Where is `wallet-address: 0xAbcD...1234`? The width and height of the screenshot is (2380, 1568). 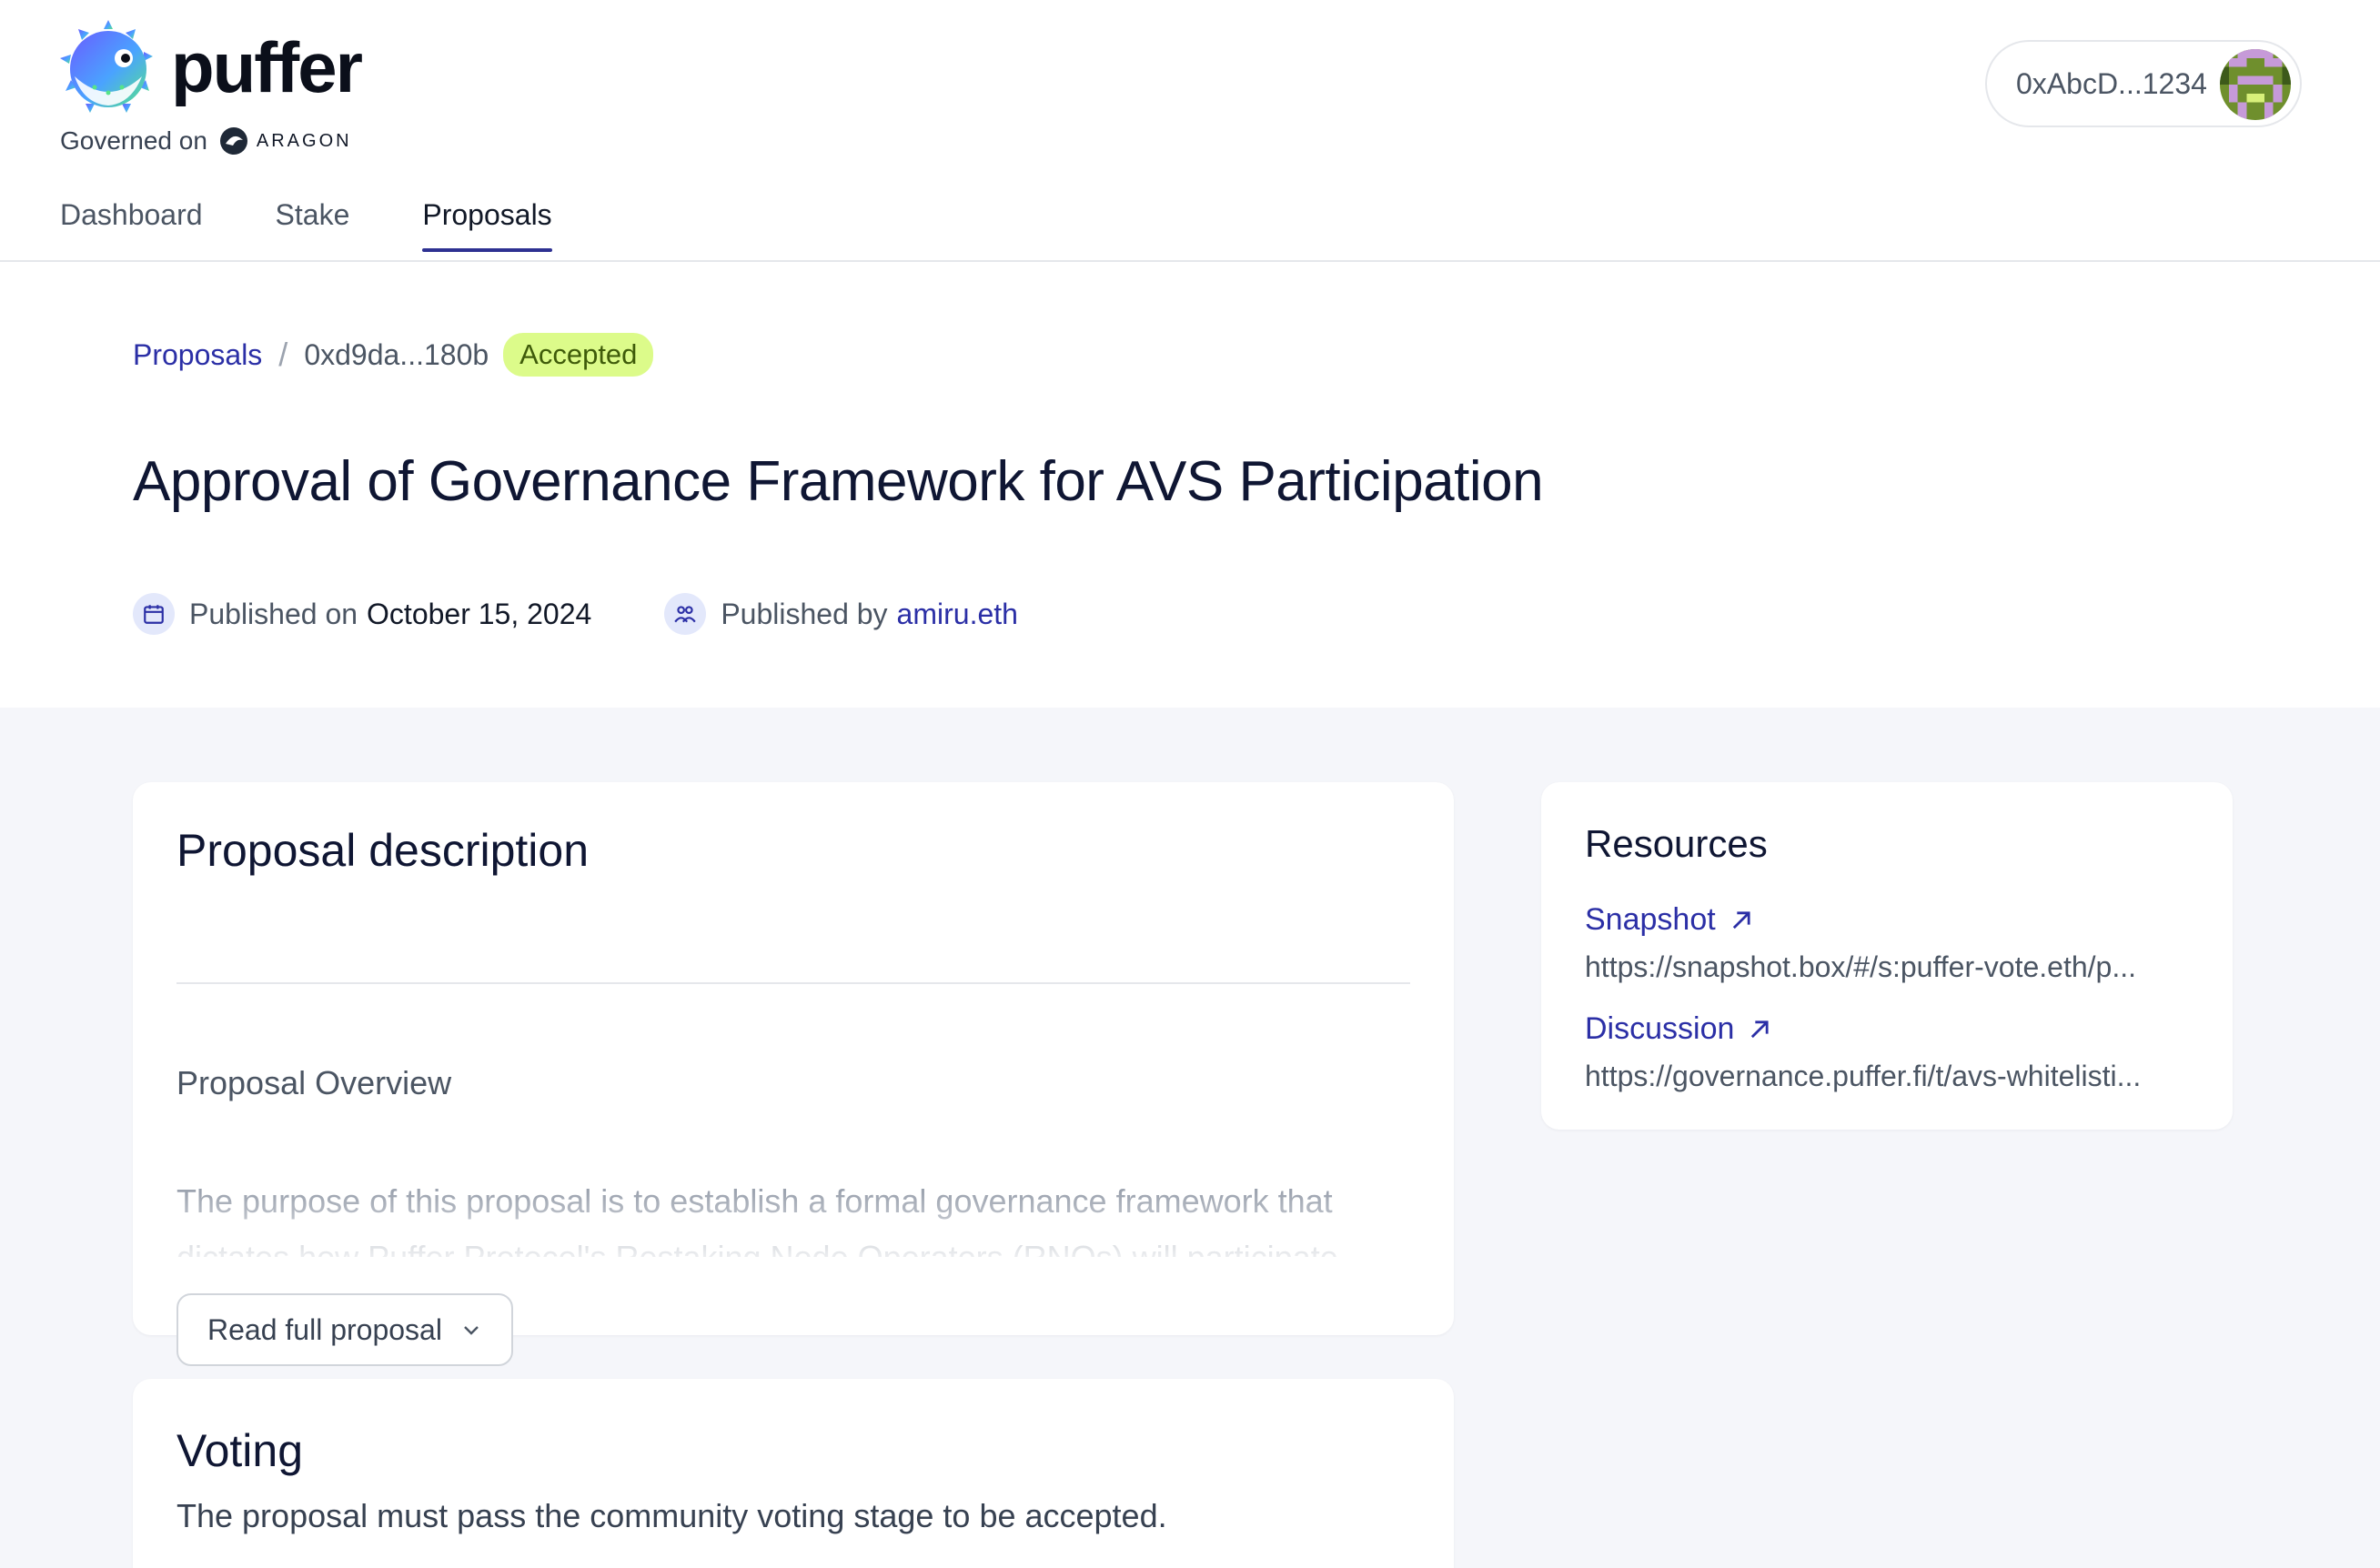
wallet-address: 0xAbcD...1234 is located at coordinates (2111, 83).